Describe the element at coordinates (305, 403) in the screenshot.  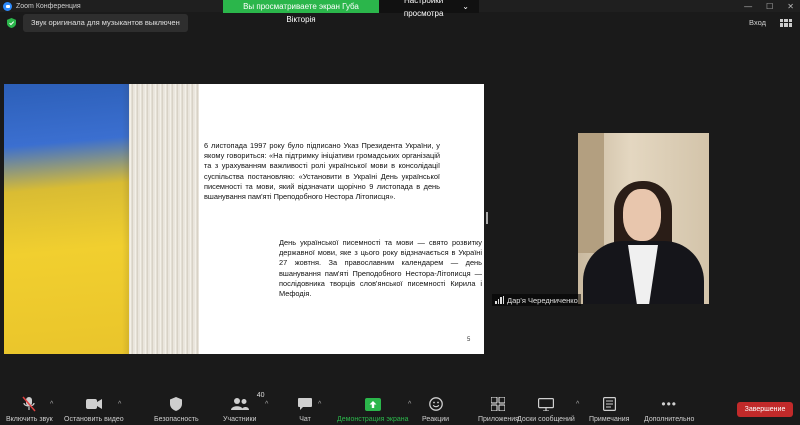
I see `chat-bubble-icon` at that location.